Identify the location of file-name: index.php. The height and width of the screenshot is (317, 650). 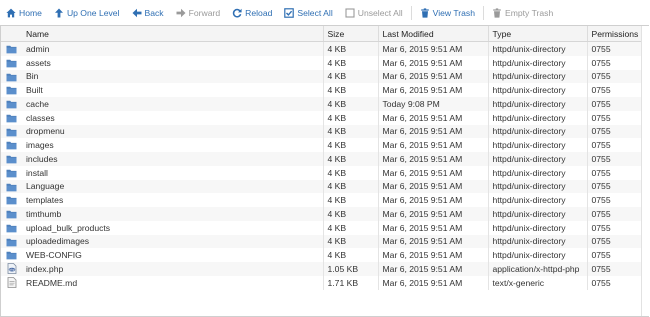
(173, 269).